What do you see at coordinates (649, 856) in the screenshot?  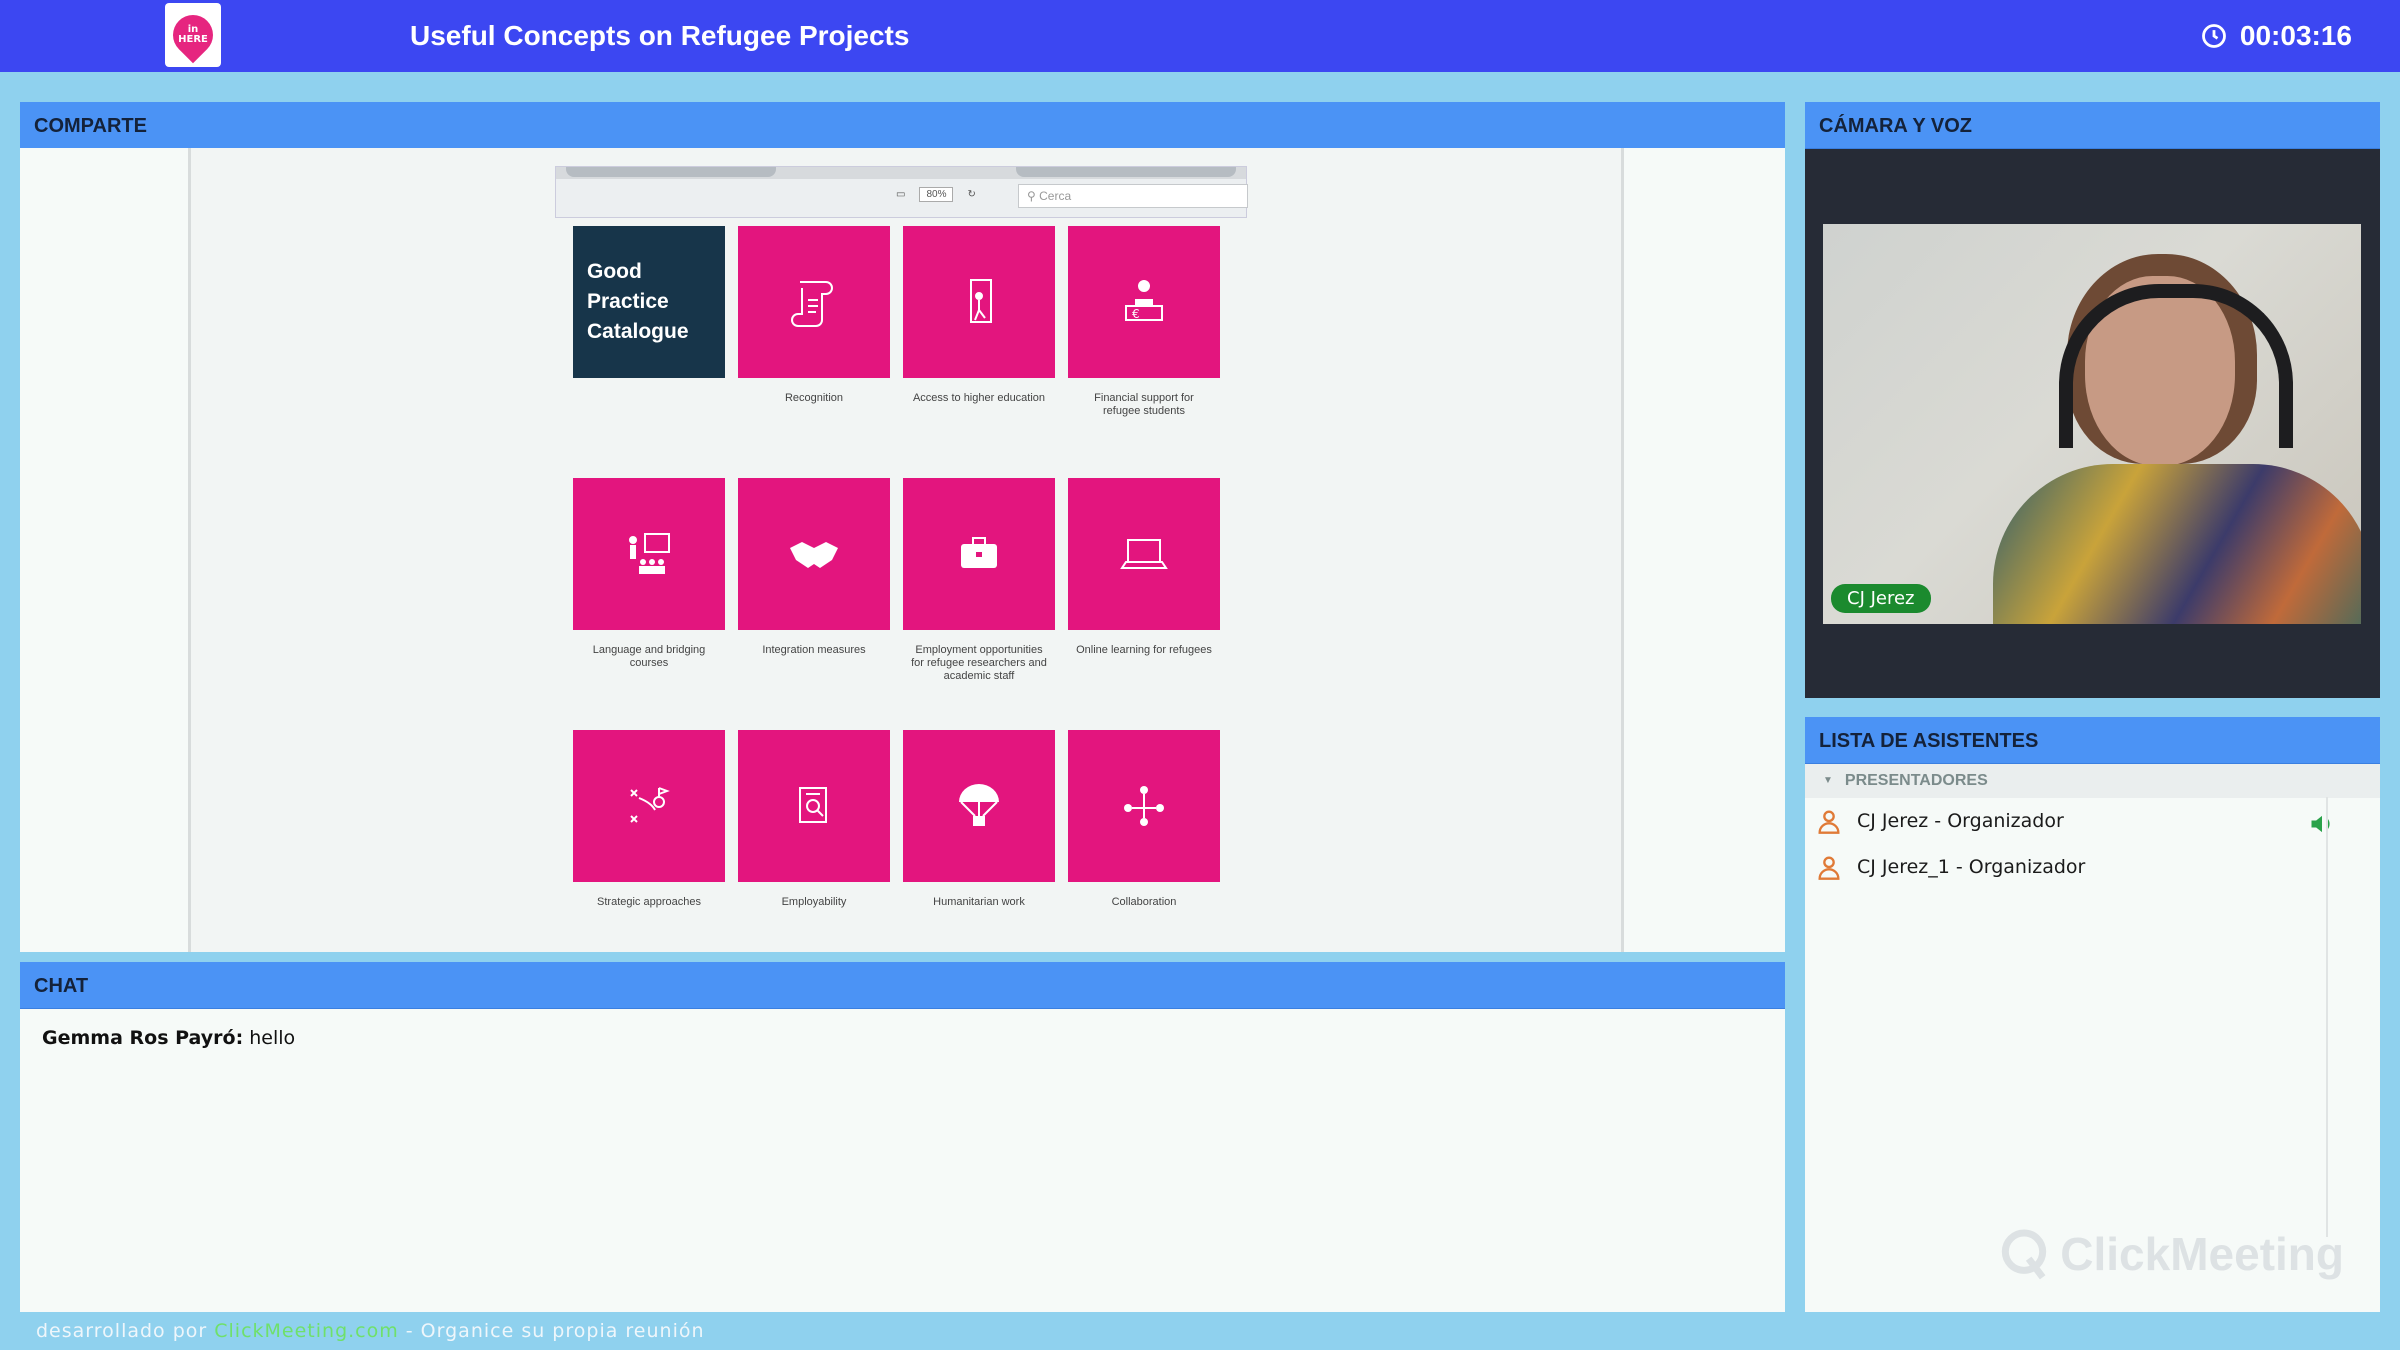 I see `catalogue-tile: Strategic approaches` at bounding box center [649, 856].